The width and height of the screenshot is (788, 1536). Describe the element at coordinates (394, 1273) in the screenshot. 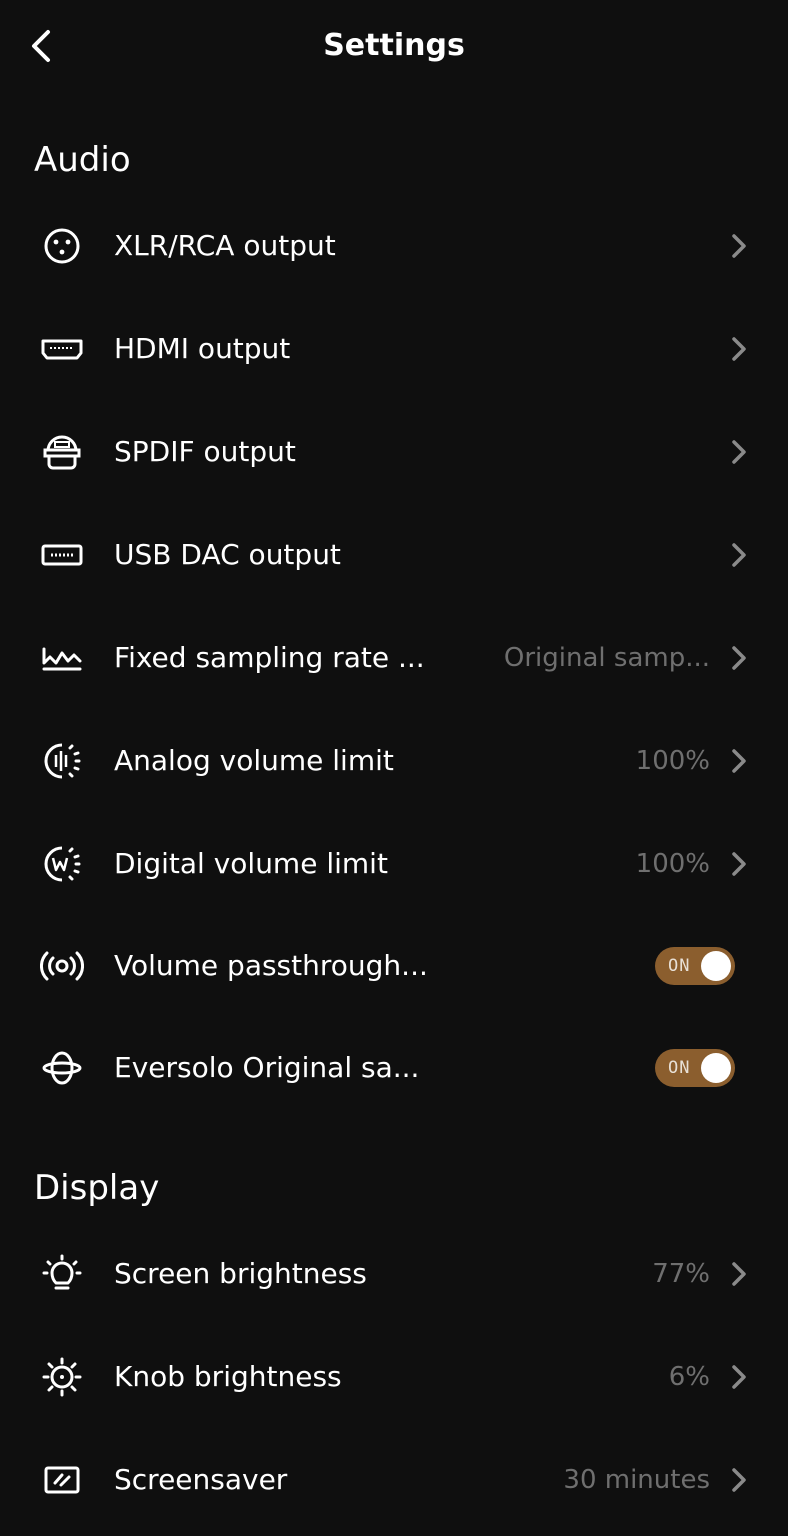

I see `row-screen-brightness: Screen brightness 77%` at that location.